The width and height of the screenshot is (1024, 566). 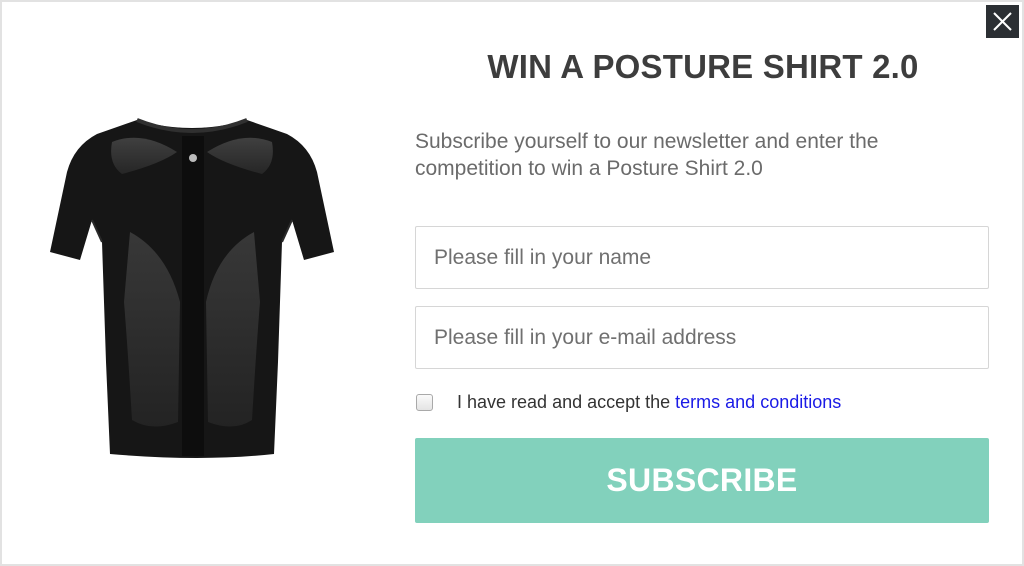 What do you see at coordinates (703, 66) in the screenshot?
I see `popup-title: WIN A POSTURE SHIRT 2.0` at bounding box center [703, 66].